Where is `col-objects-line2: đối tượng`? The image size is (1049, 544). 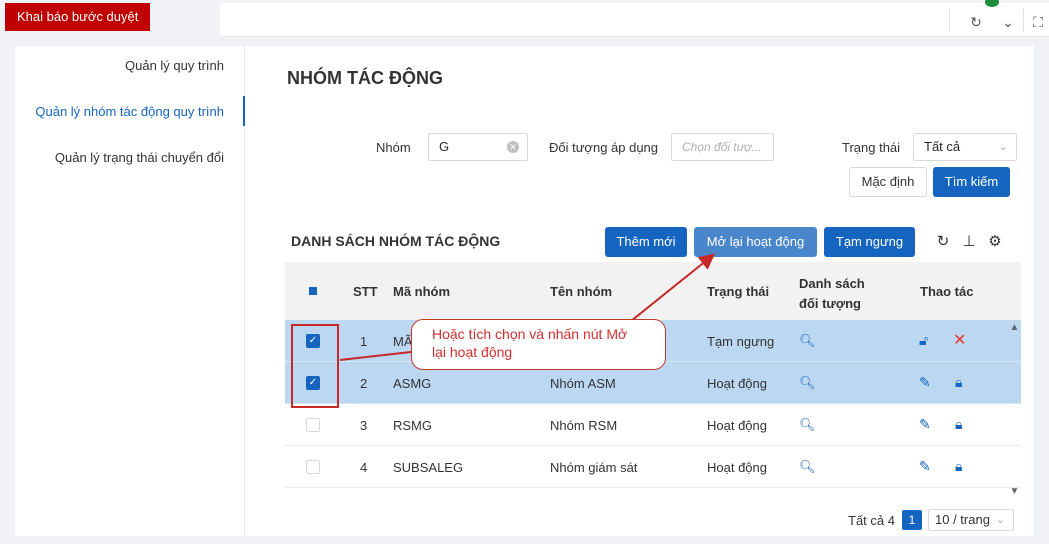 col-objects-line2: đối tượng is located at coordinates (830, 303).